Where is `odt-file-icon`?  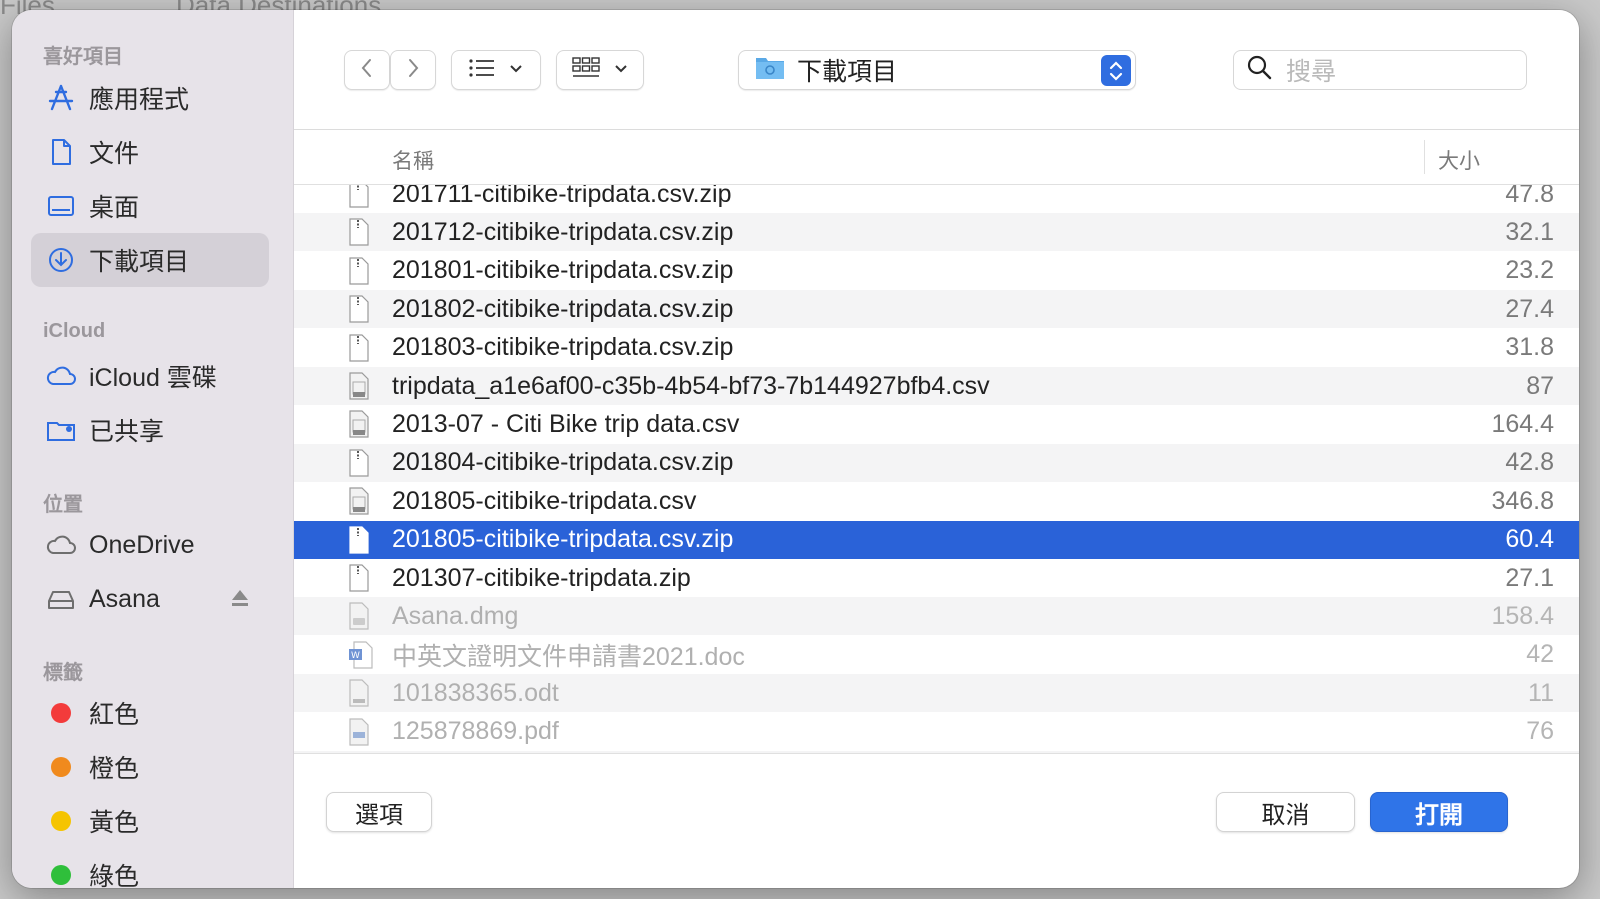 odt-file-icon is located at coordinates (359, 696).